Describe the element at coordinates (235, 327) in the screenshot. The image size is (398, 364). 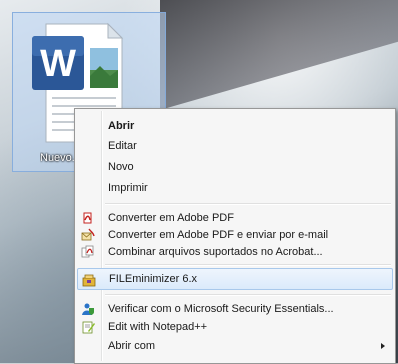
I see `menu-item-notepadpp: Edit with Notepad++` at that location.